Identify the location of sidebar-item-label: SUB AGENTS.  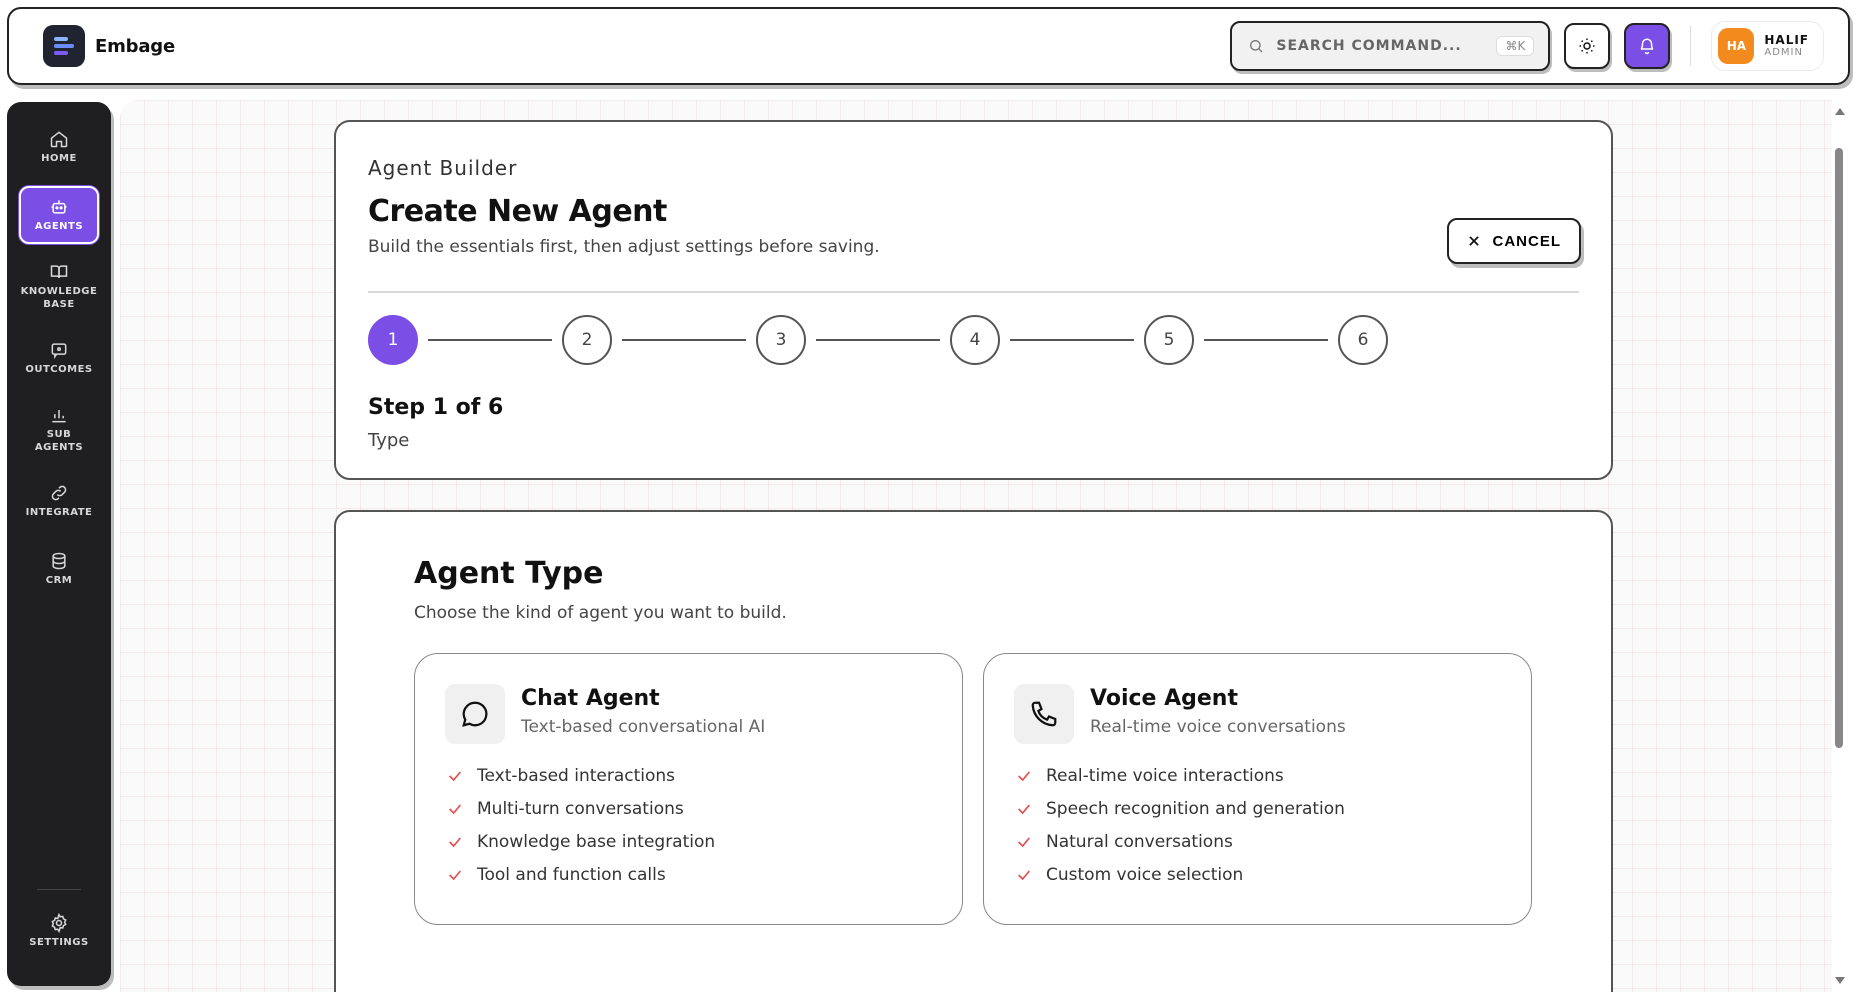
(59, 441).